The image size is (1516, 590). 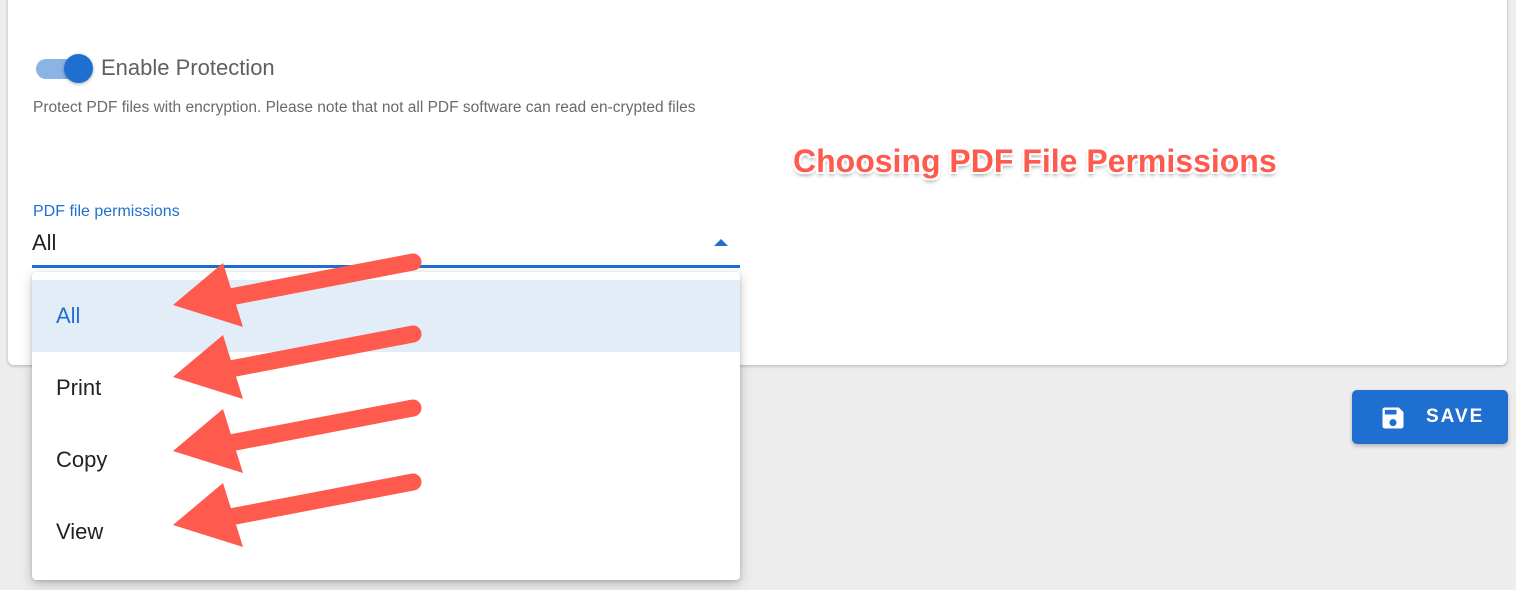 What do you see at coordinates (44, 242) in the screenshot?
I see `permissions-selected-value: All` at bounding box center [44, 242].